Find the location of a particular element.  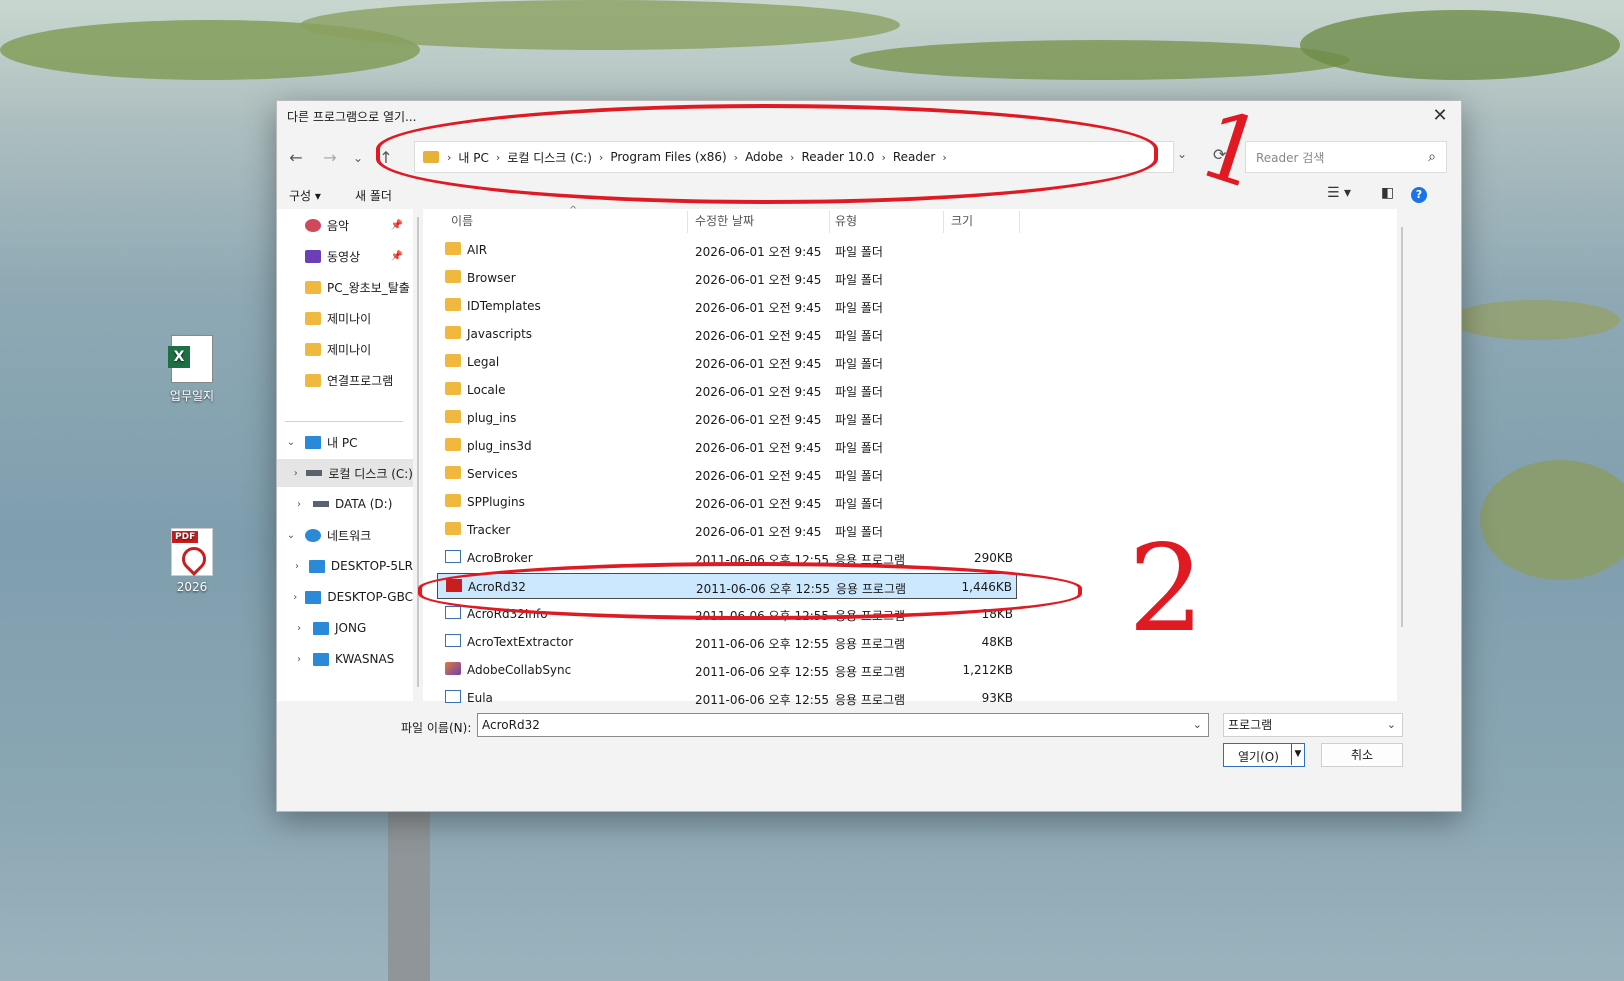

sidebar-divider is located at coordinates (344, 421).